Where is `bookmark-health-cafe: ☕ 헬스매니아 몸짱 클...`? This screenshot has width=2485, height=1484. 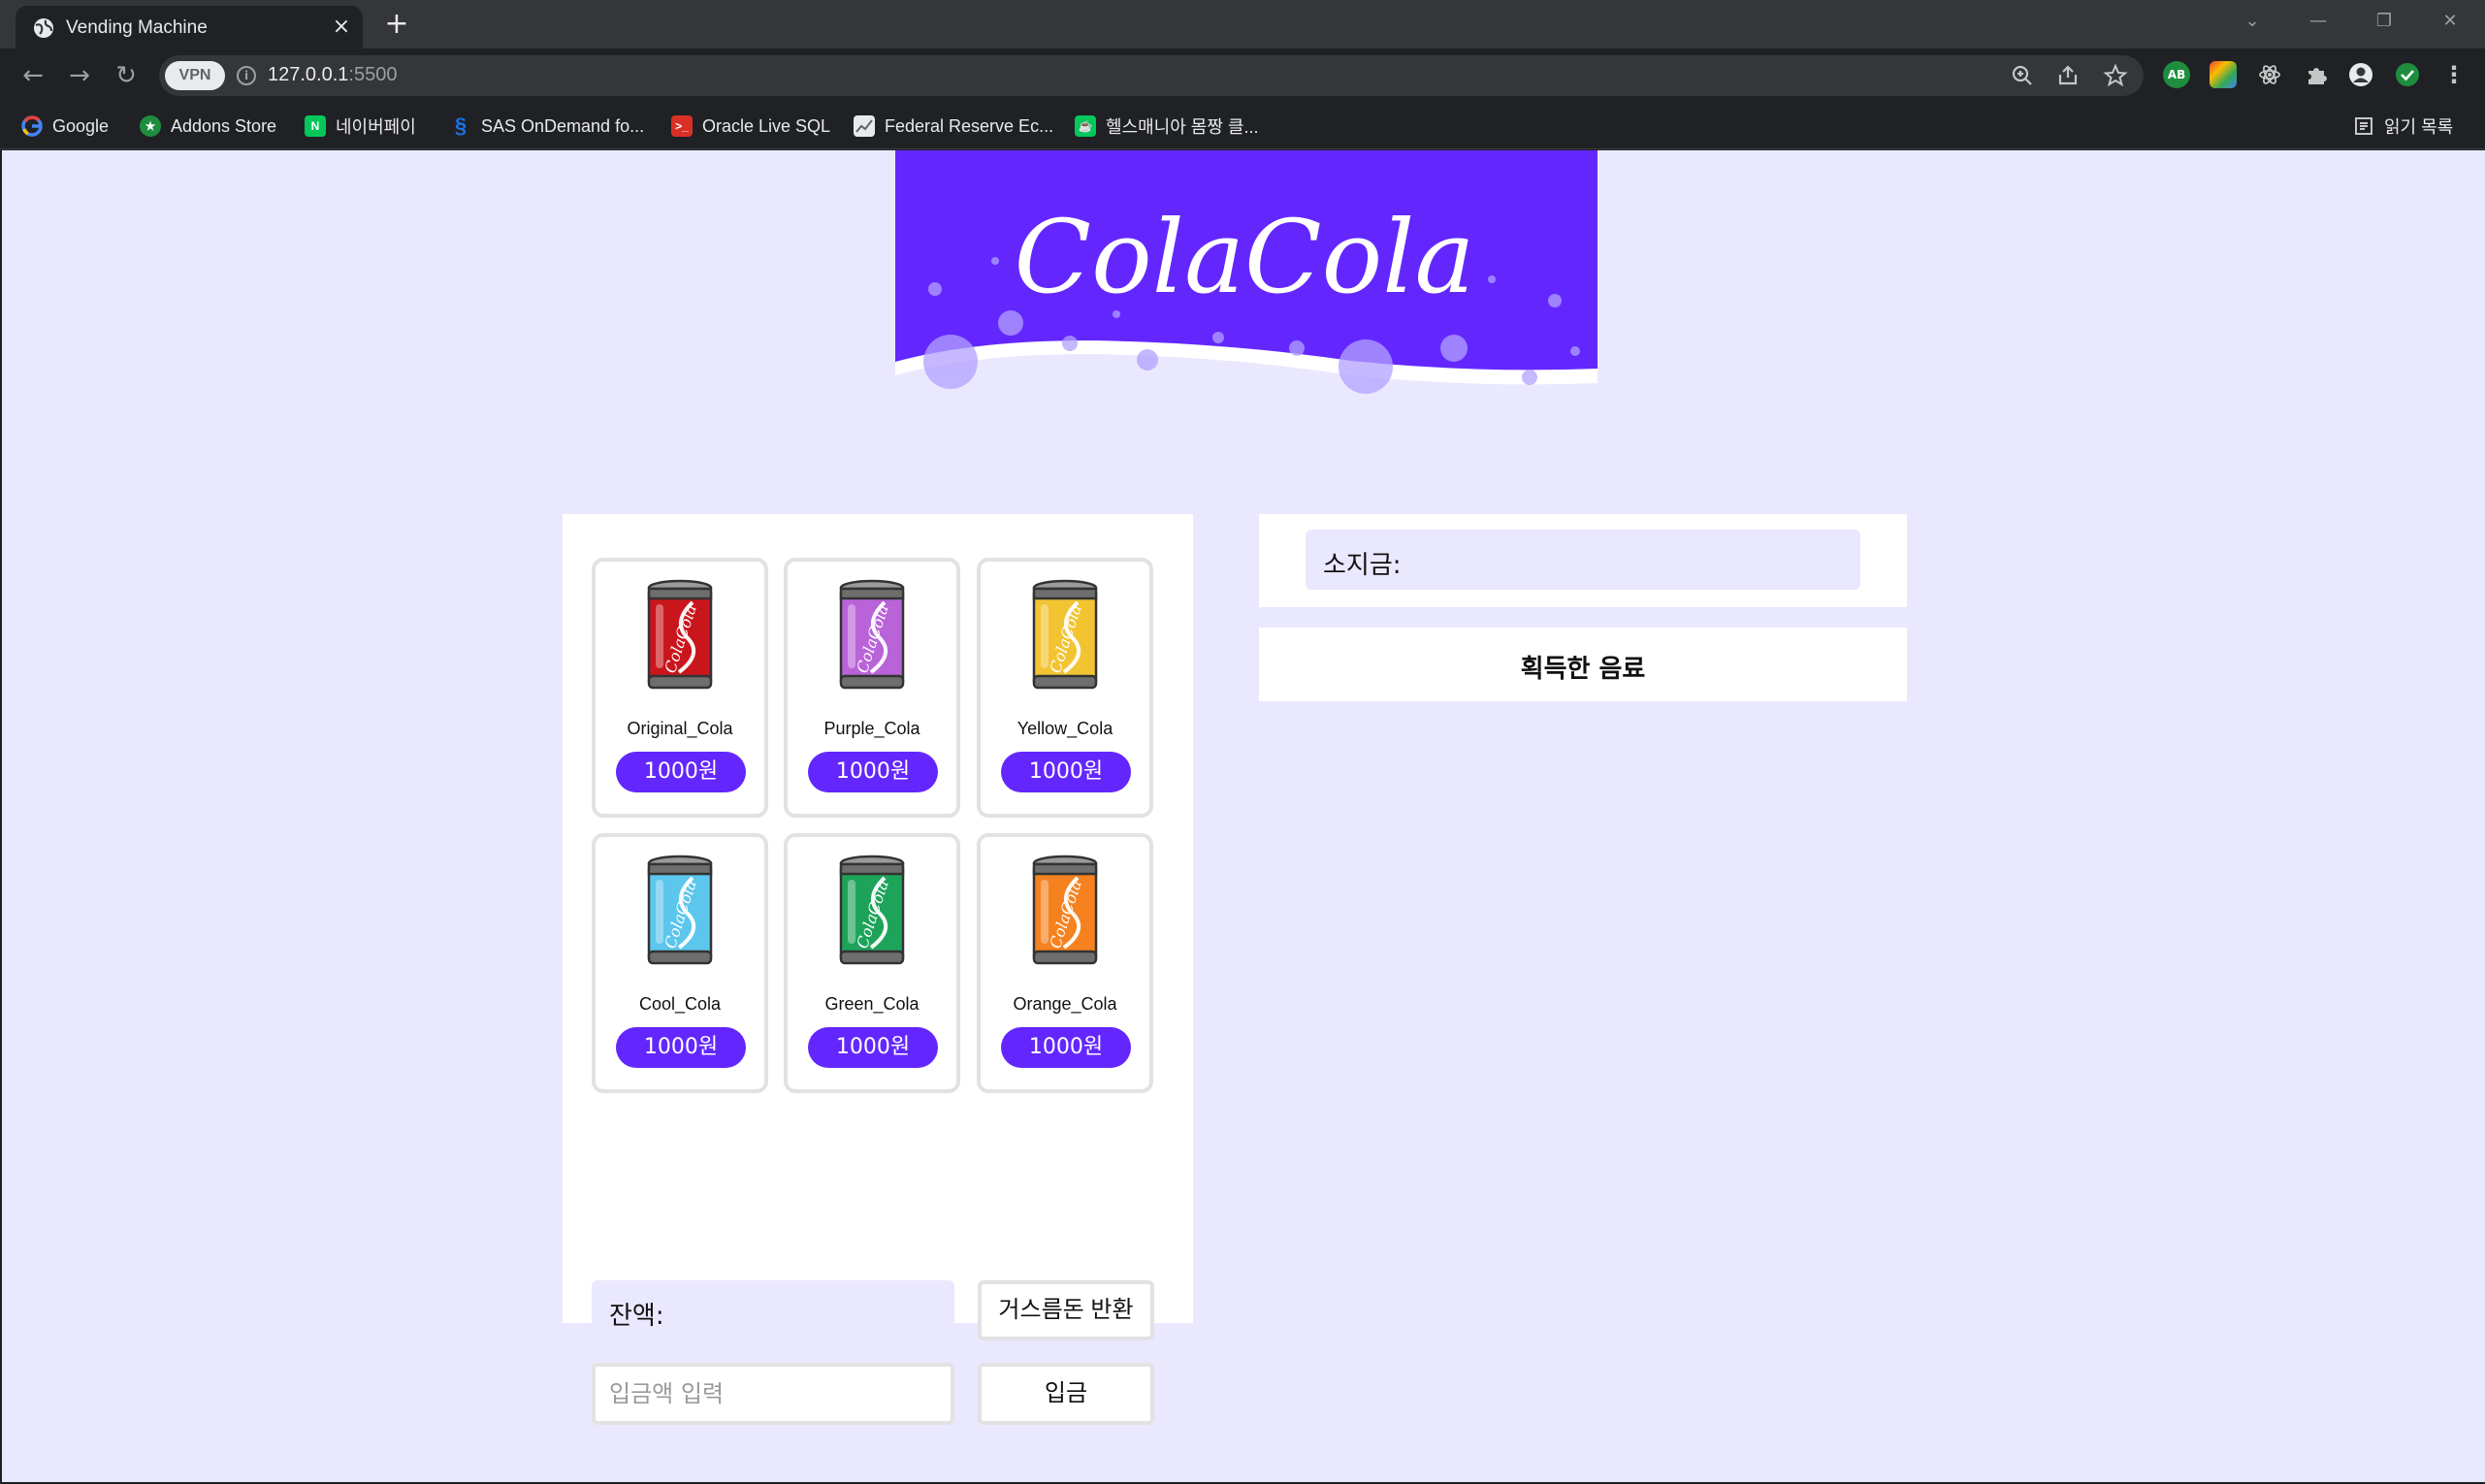 bookmark-health-cafe: ☕ 헬스매니아 몸짱 클... is located at coordinates (1166, 126).